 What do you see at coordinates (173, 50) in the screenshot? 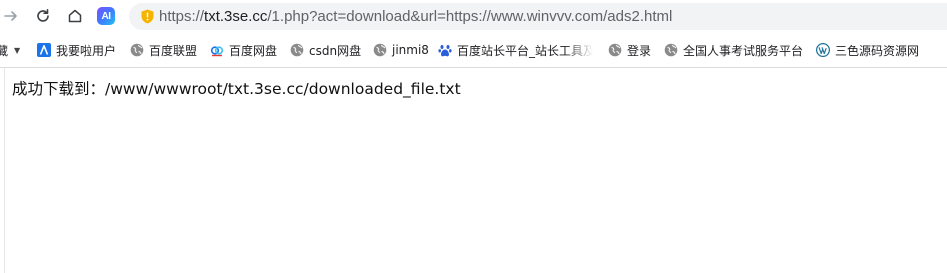
I see `bookmark-label: 百度联盟` at bounding box center [173, 50].